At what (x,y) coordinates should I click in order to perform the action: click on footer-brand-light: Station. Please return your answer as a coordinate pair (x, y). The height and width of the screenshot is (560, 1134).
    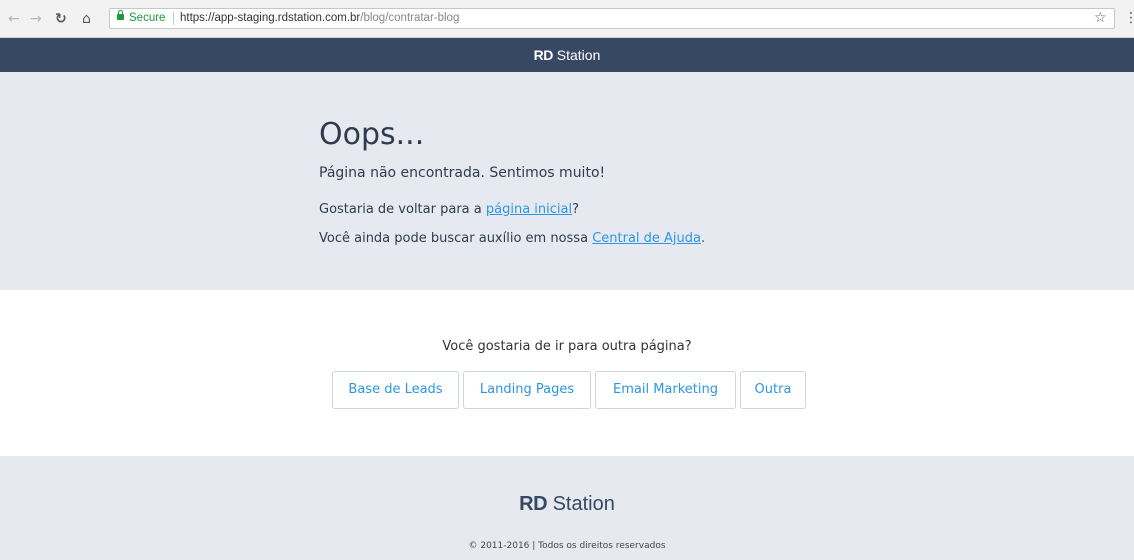
    Looking at the image, I should click on (583, 504).